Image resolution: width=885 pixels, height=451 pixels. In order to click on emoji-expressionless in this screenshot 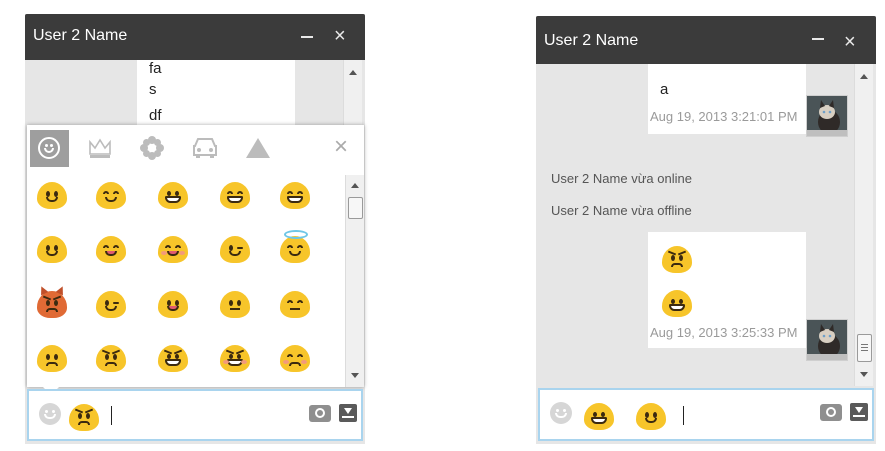, I will do `click(295, 304)`.